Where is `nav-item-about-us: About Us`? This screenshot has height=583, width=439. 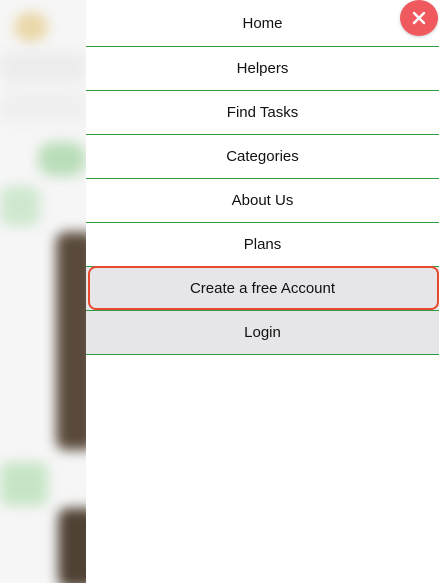 nav-item-about-us: About Us is located at coordinates (262, 201).